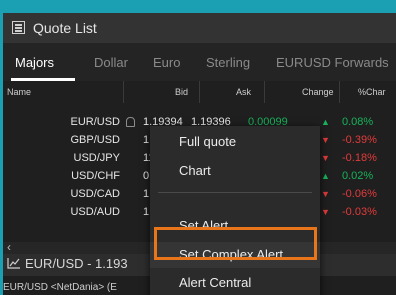  Describe the element at coordinates (358, 122) in the screenshot. I see `row-pct: 0.08%` at that location.